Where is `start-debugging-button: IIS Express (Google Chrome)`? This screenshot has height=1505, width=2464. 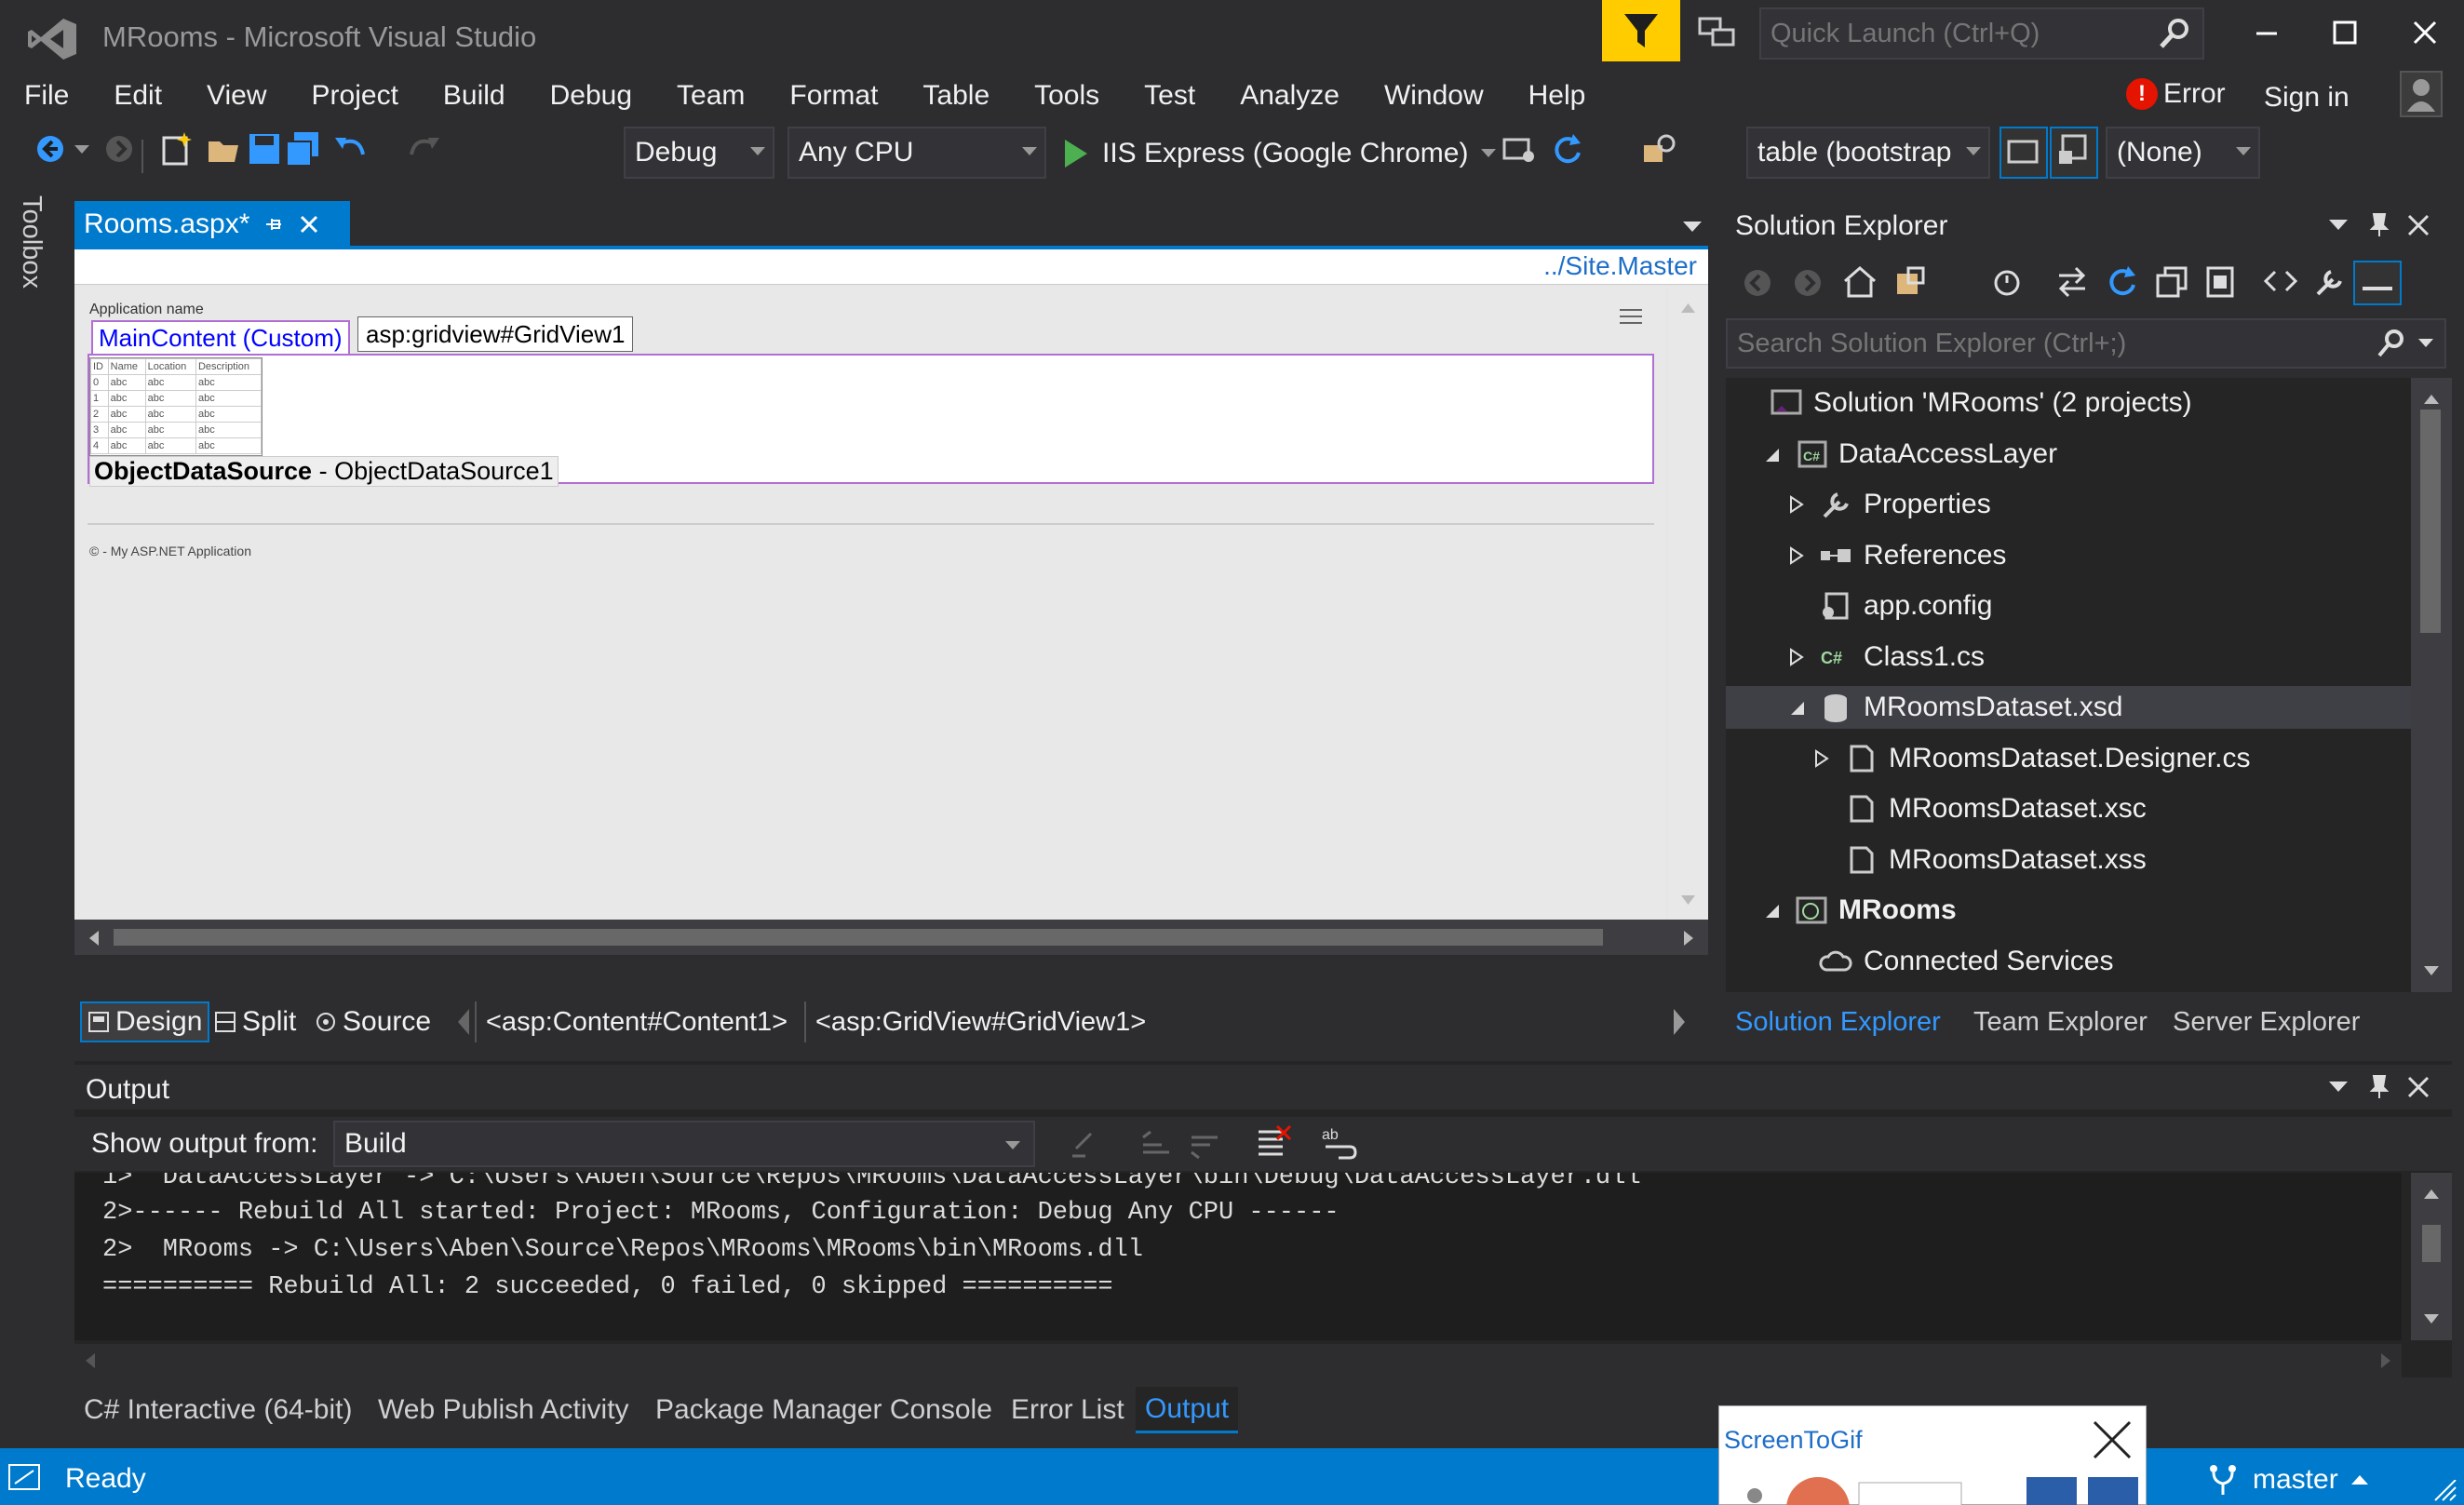 start-debugging-button: IIS Express (Google Chrome) is located at coordinates (1279, 153).